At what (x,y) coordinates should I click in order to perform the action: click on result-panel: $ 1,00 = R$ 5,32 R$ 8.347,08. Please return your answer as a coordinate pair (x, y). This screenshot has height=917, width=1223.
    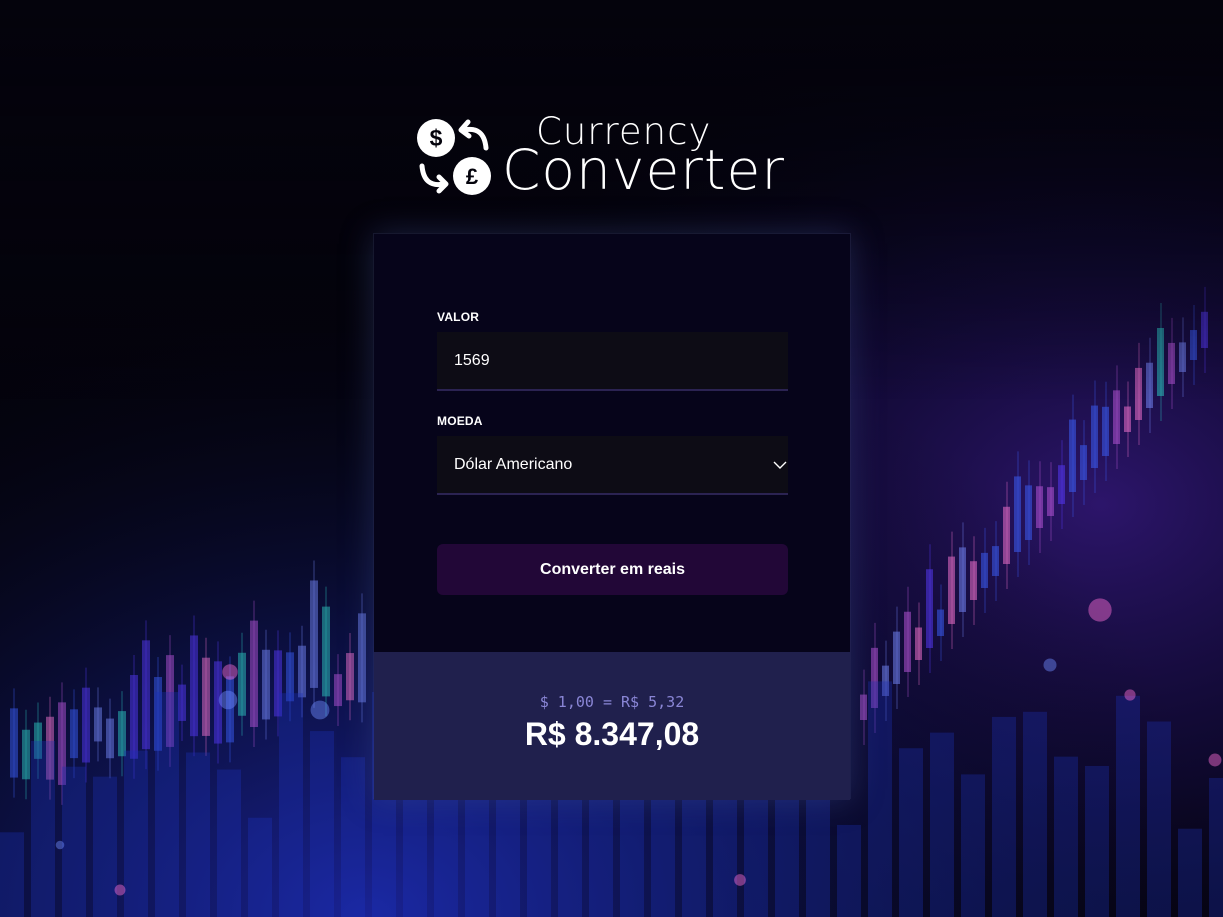
    Looking at the image, I should click on (612, 726).